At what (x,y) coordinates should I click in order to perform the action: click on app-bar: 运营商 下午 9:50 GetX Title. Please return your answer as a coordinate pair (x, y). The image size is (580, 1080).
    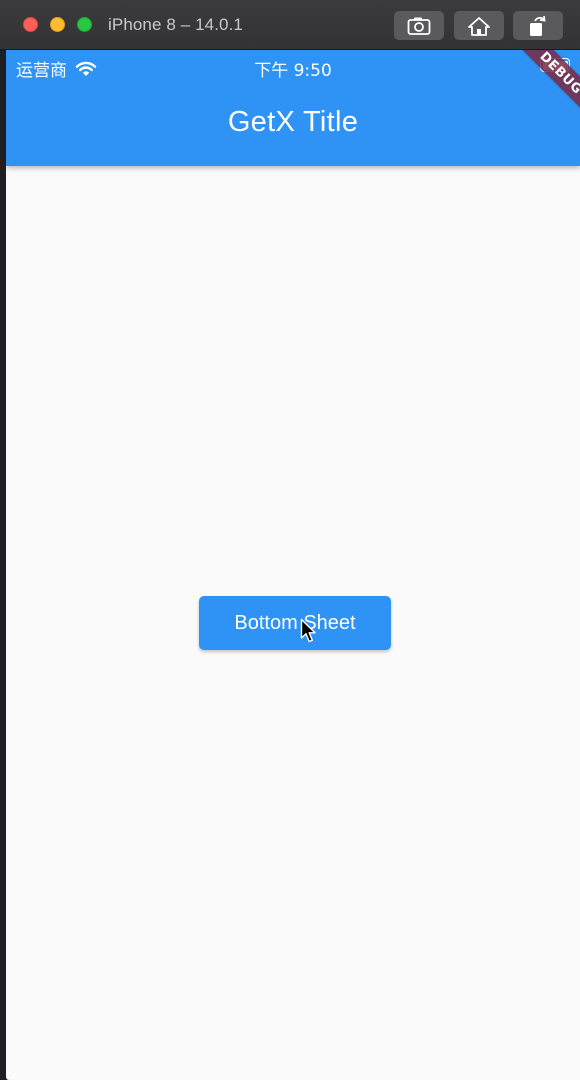
    Looking at the image, I should click on (293, 108).